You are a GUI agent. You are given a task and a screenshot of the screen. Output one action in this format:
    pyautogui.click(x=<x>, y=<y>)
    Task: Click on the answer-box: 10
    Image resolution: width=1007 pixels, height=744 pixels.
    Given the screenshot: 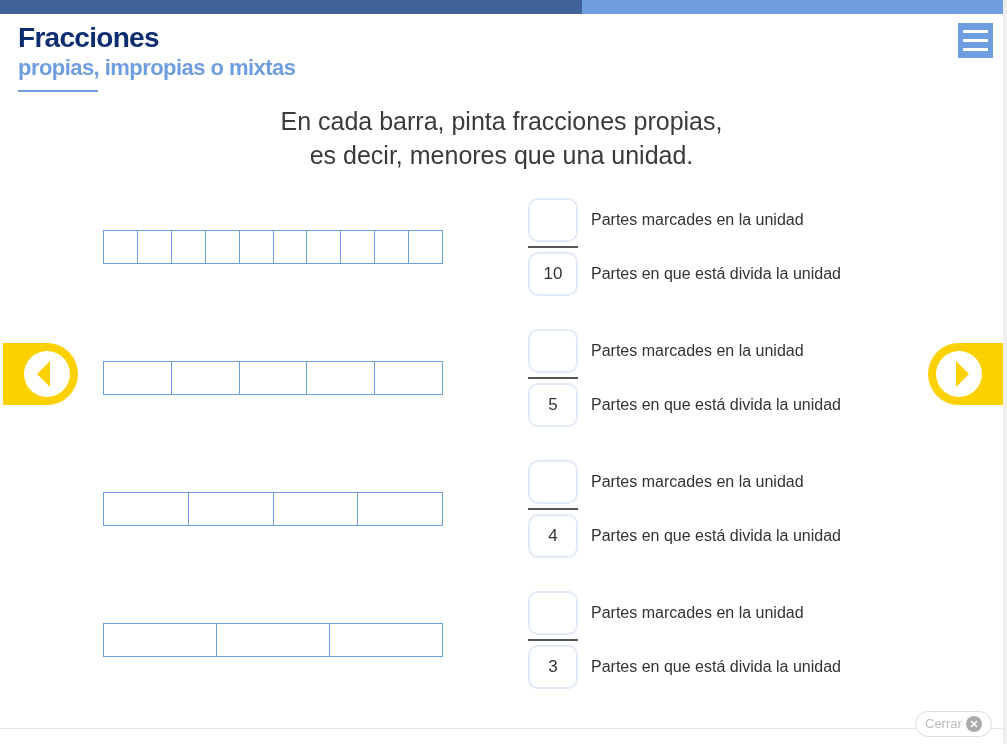 What is the action you would take?
    pyautogui.click(x=553, y=274)
    